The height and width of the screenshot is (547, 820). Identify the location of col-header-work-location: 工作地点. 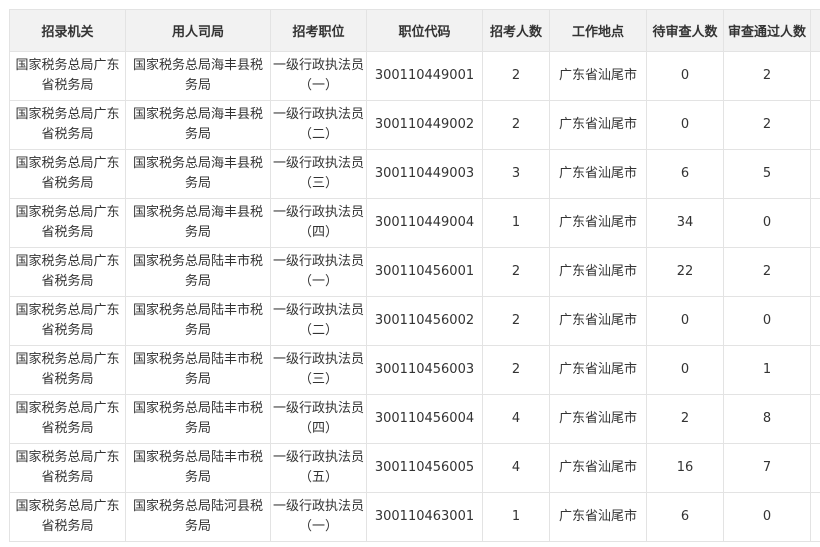
(598, 30).